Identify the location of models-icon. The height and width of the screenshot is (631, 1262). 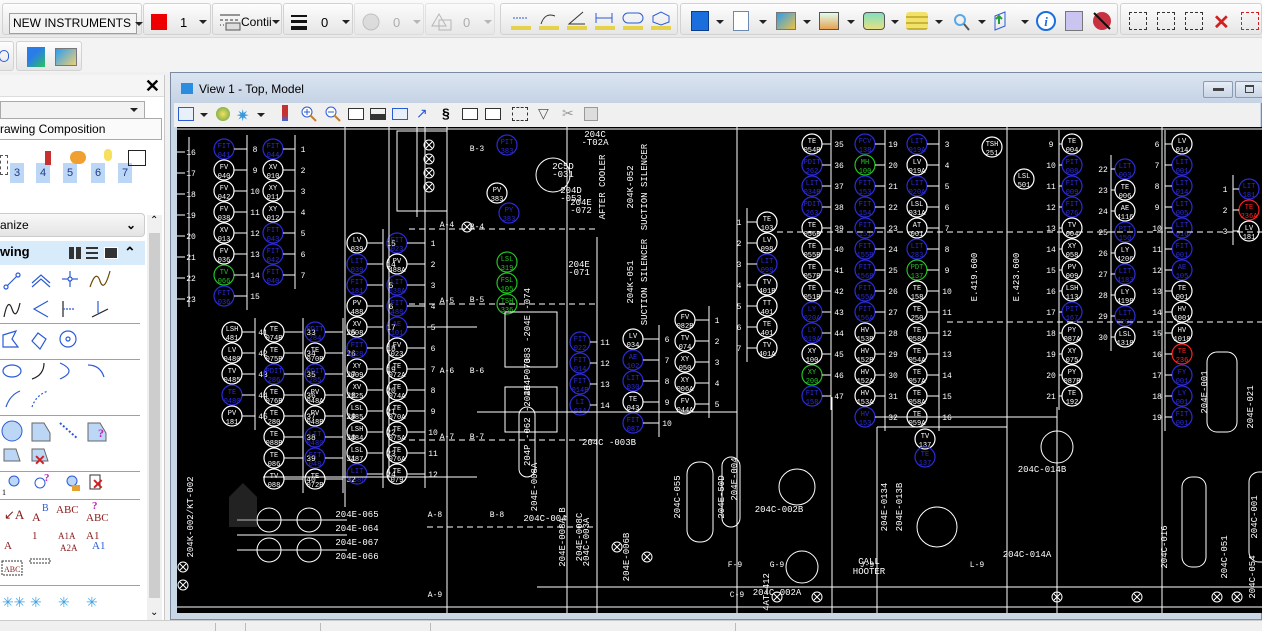
(741, 21).